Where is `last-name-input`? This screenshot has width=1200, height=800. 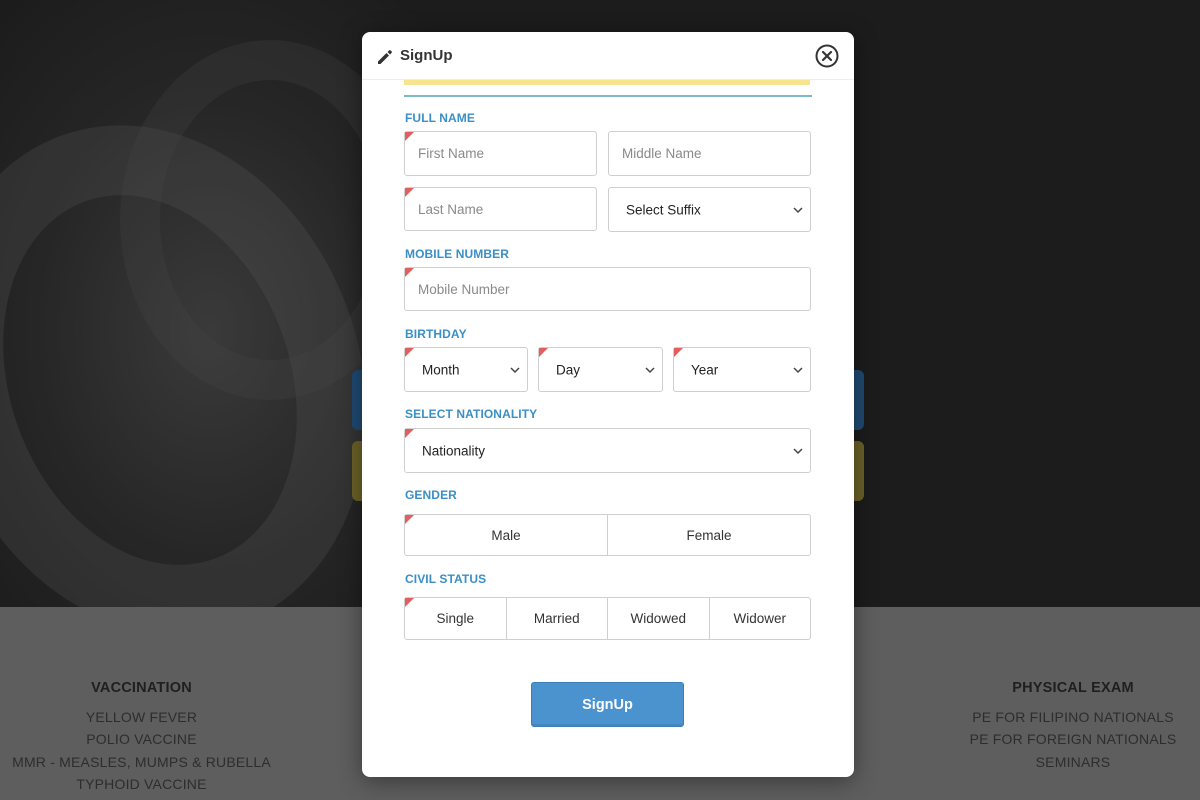 last-name-input is located at coordinates (500, 209).